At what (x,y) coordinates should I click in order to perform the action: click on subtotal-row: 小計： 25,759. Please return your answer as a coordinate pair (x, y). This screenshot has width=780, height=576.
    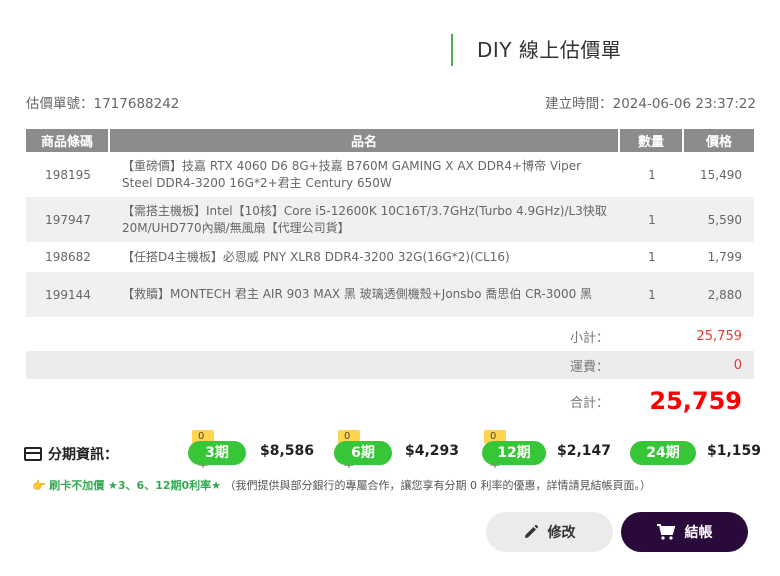
    Looking at the image, I should click on (390, 336).